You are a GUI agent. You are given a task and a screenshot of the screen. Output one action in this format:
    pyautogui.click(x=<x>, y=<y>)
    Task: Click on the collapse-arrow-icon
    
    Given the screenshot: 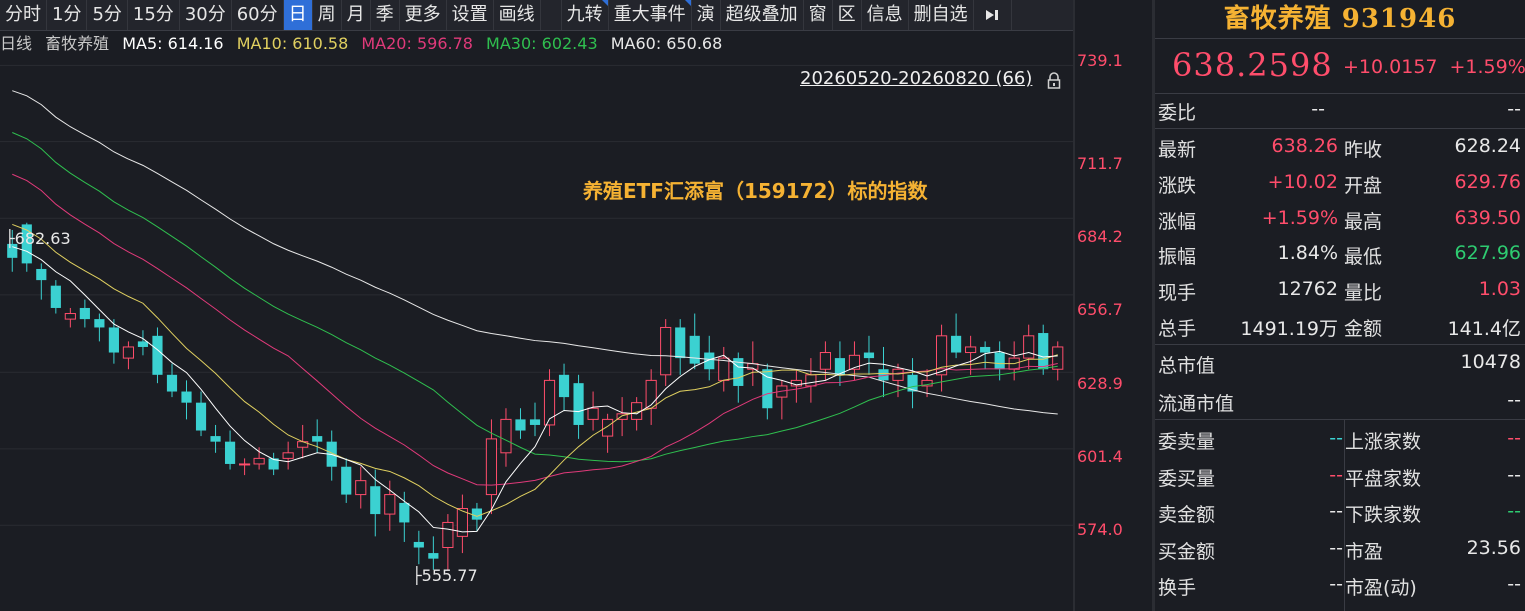 What is the action you would take?
    pyautogui.click(x=993, y=15)
    